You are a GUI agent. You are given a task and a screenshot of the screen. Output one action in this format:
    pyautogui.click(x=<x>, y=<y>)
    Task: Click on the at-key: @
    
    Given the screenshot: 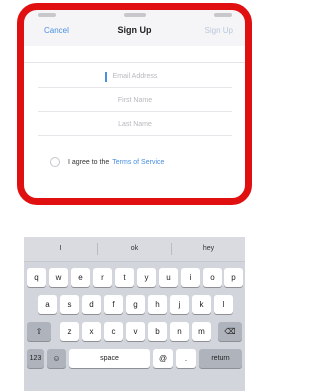 What is the action you would take?
    pyautogui.click(x=163, y=358)
    